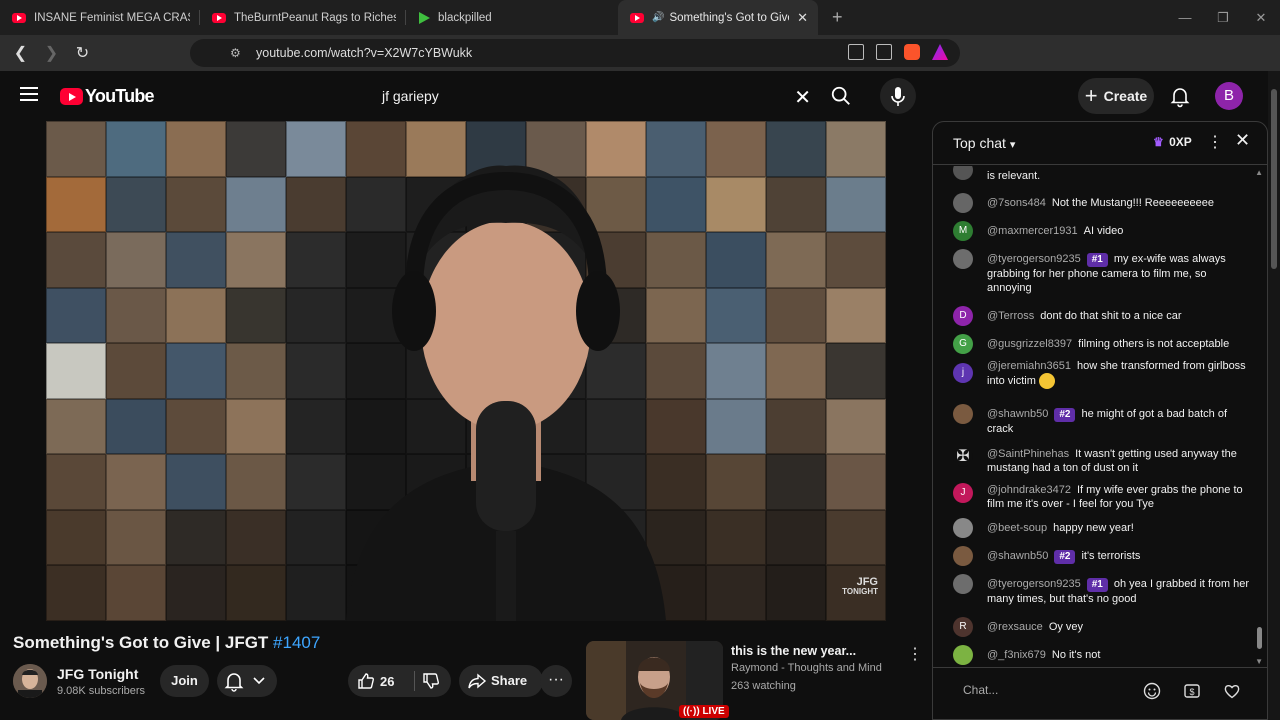 The image size is (1280, 720). What do you see at coordinates (898, 96) in the screenshot?
I see `microphone-icon` at bounding box center [898, 96].